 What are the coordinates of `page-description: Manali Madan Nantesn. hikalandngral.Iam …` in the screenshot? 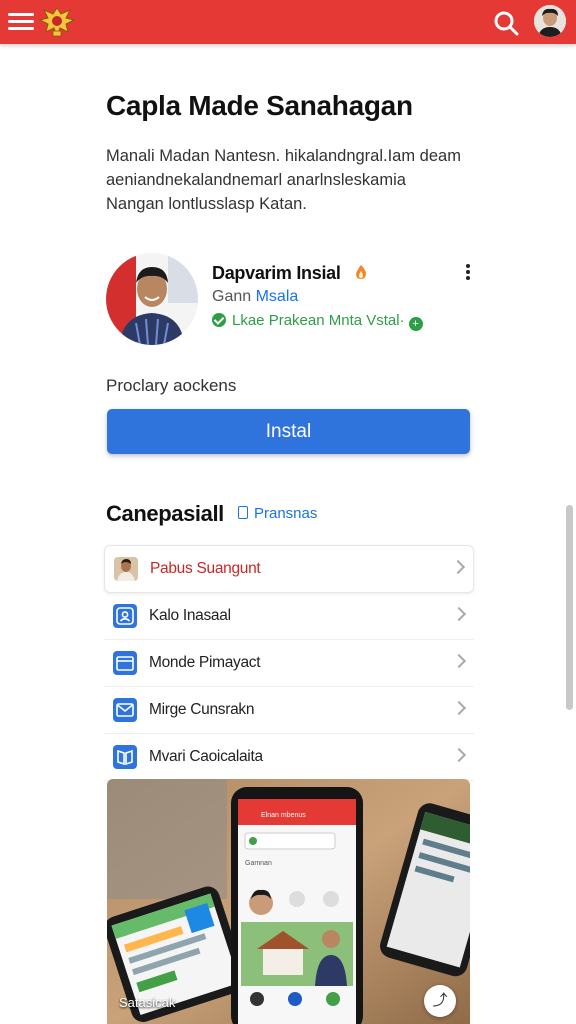 It's located at (283, 180).